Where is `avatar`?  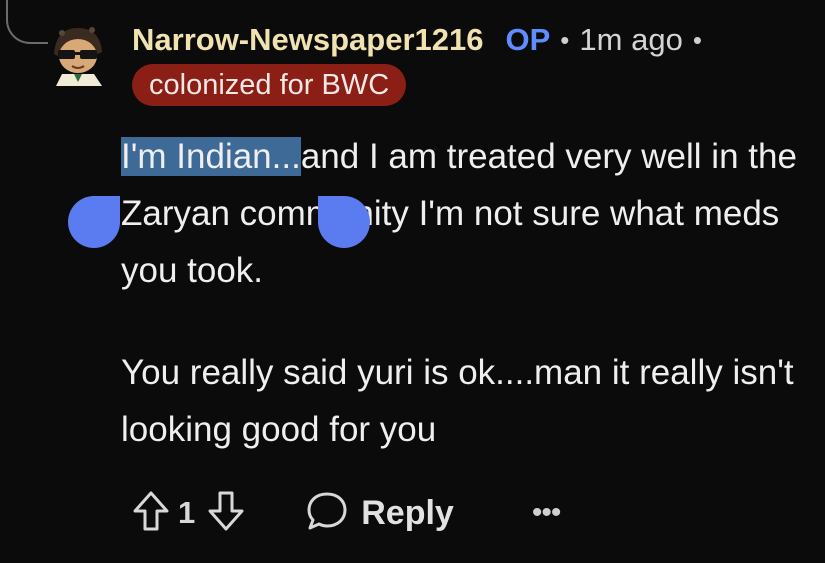
avatar is located at coordinates (79, 52).